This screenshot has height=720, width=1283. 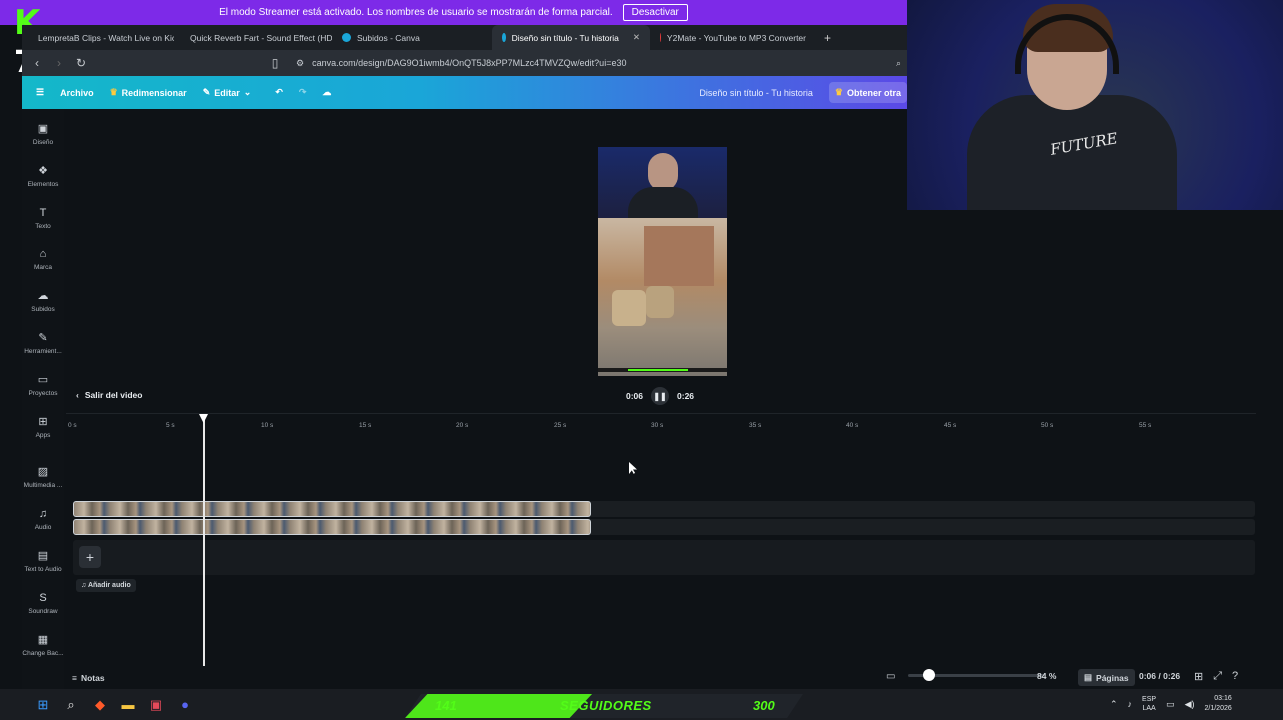 I want to click on brave-browser-icon: ◆, so click(x=100, y=705).